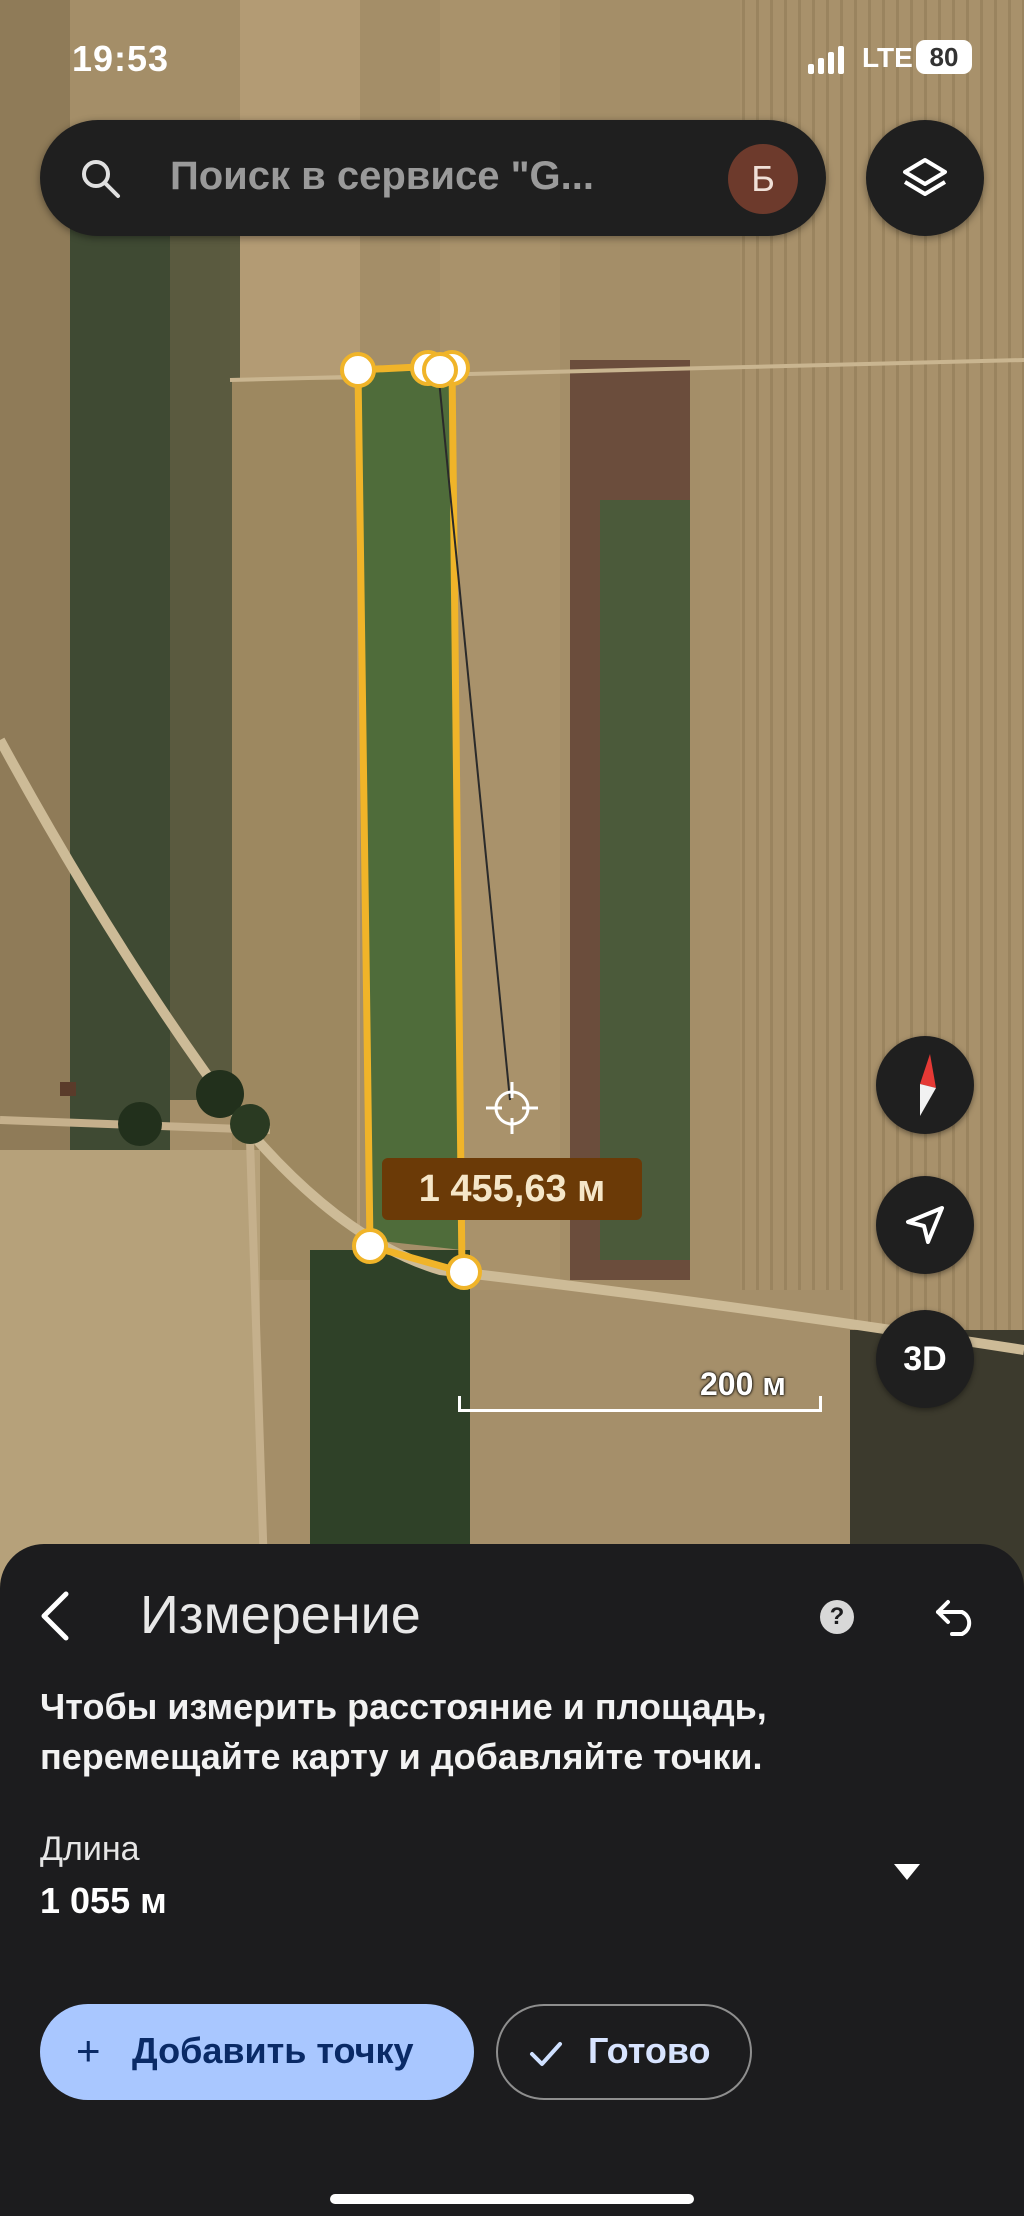 The image size is (1024, 2216). I want to click on measure-distance-label: 1 455,63 м, so click(512, 1189).